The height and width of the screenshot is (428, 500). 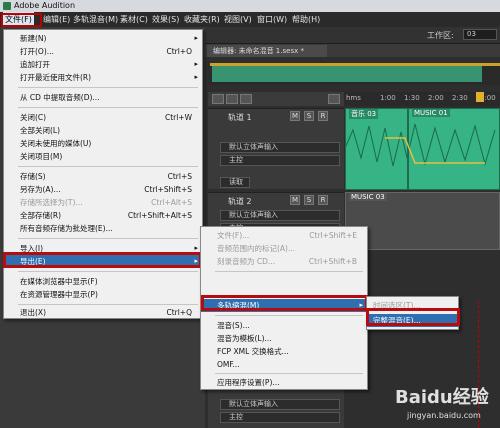 I want to click on toolbar: 工作区: 03, so click(x=352, y=35).